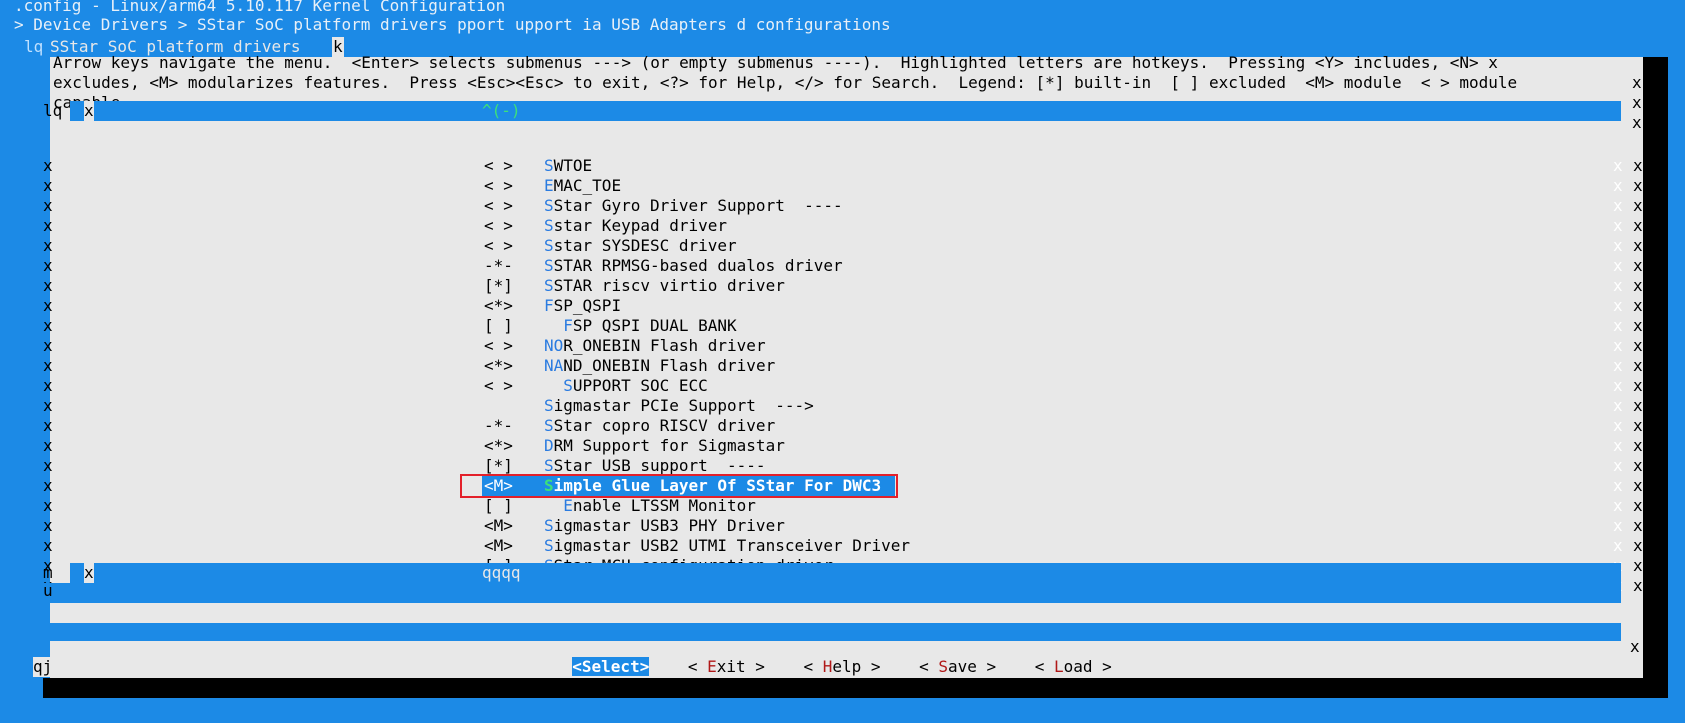  What do you see at coordinates (842, 226) in the screenshot?
I see `menu-item: x < > Sstar Keypad driver x x` at bounding box center [842, 226].